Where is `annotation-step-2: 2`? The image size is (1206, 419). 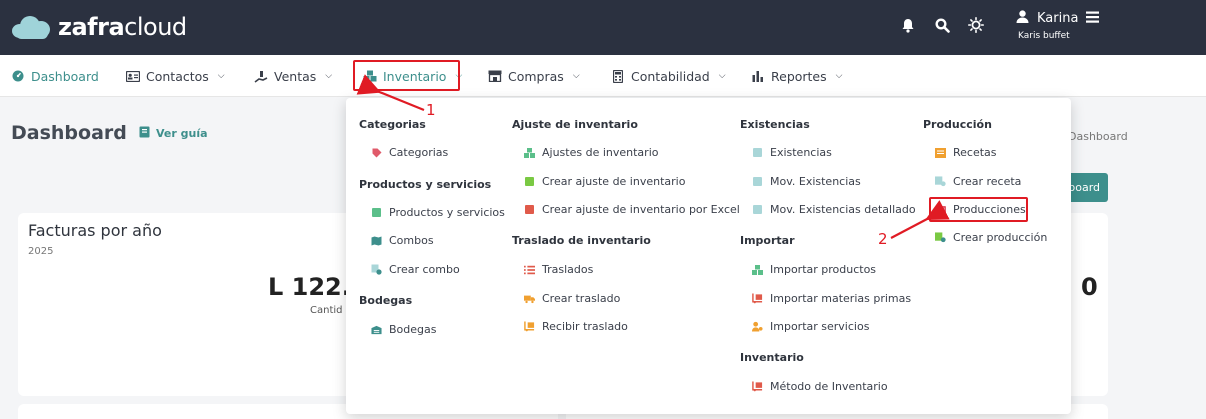
annotation-step-2: 2 is located at coordinates (883, 239).